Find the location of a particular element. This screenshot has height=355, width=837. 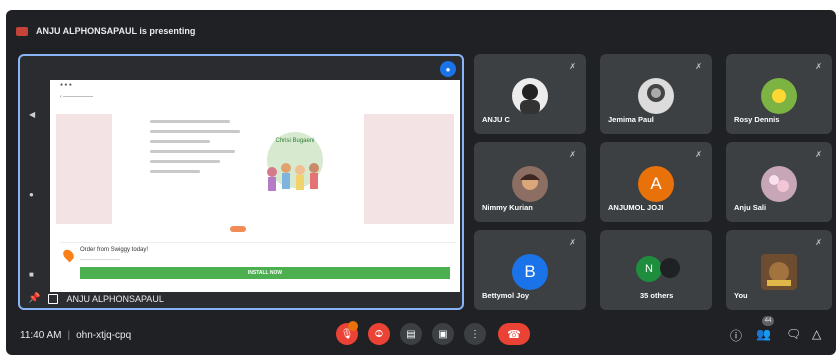

participant-tile: ✗ Anju Sali is located at coordinates (779, 182).